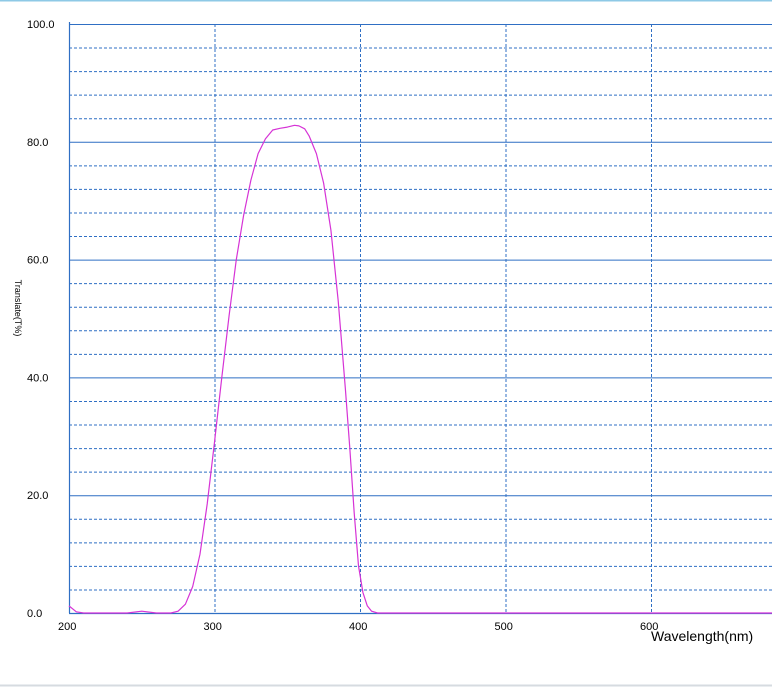 The width and height of the screenshot is (772, 692). I want to click on y-axis-label: Translate(T%), so click(18, 308).